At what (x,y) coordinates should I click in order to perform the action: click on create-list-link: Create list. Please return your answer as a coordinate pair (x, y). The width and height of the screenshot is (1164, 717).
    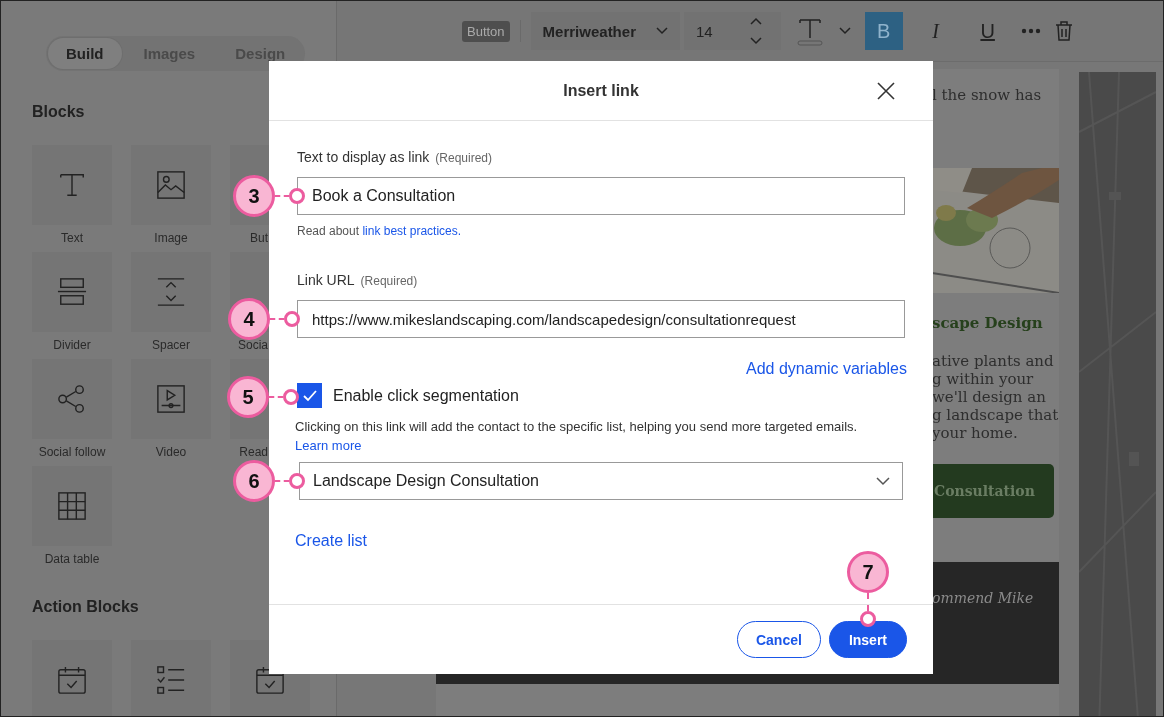
    Looking at the image, I should click on (331, 541).